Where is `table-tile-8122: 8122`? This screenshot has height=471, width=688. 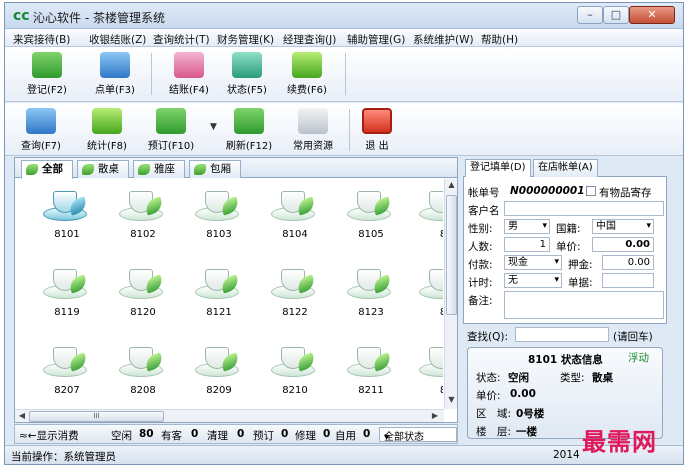 table-tile-8122: 8122 is located at coordinates (295, 292).